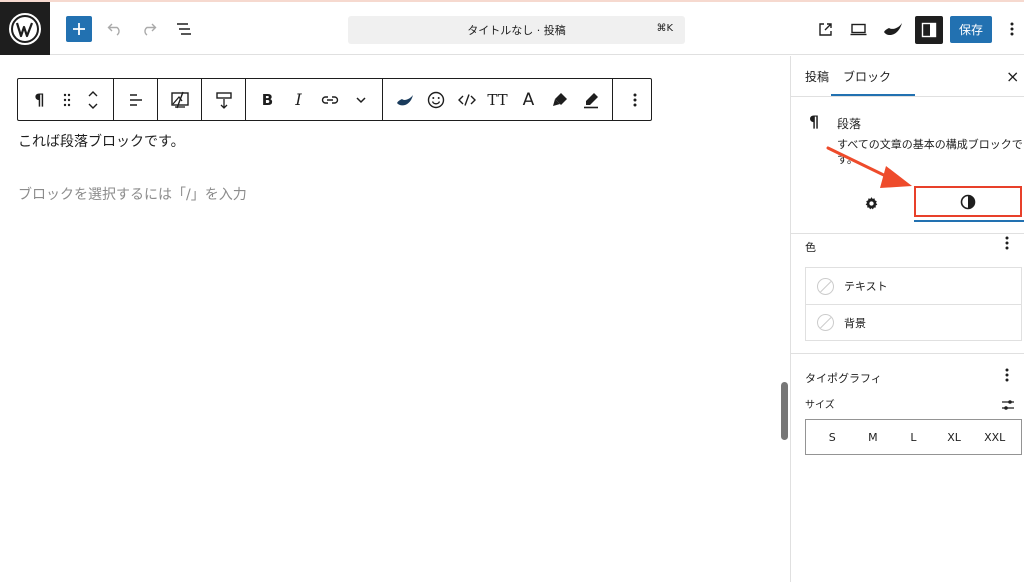 This screenshot has height=582, width=1024. I want to click on letter-a-icon: A, so click(528, 99).